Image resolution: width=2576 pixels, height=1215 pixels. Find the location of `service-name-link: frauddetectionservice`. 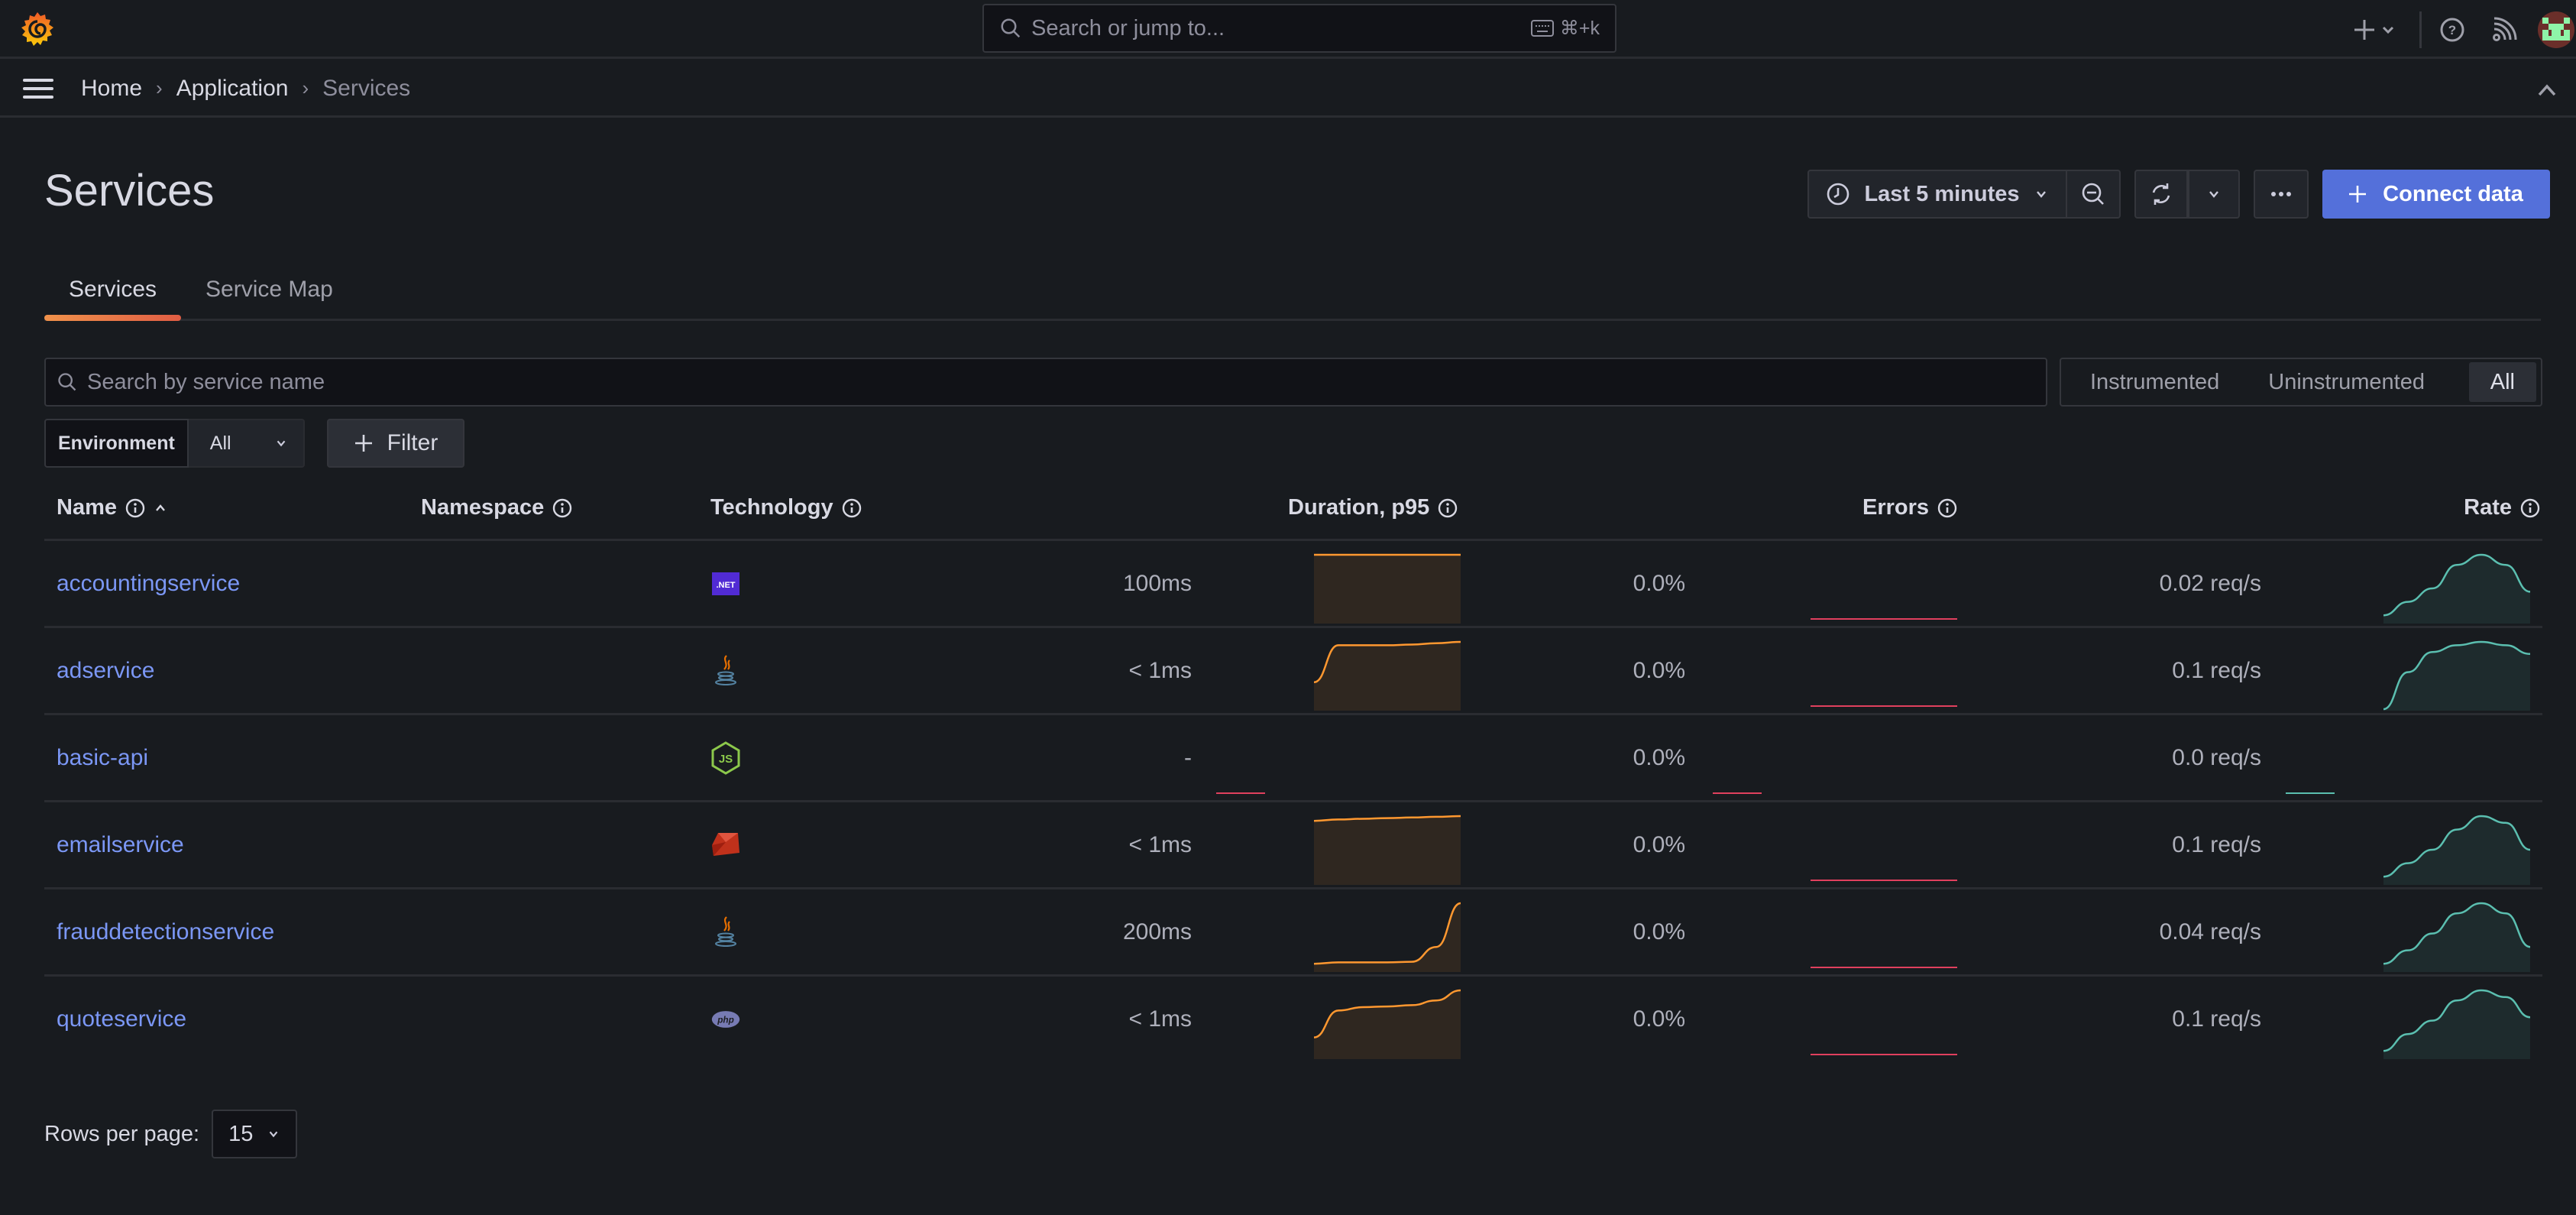

service-name-link: frauddetectionservice is located at coordinates (165, 932).